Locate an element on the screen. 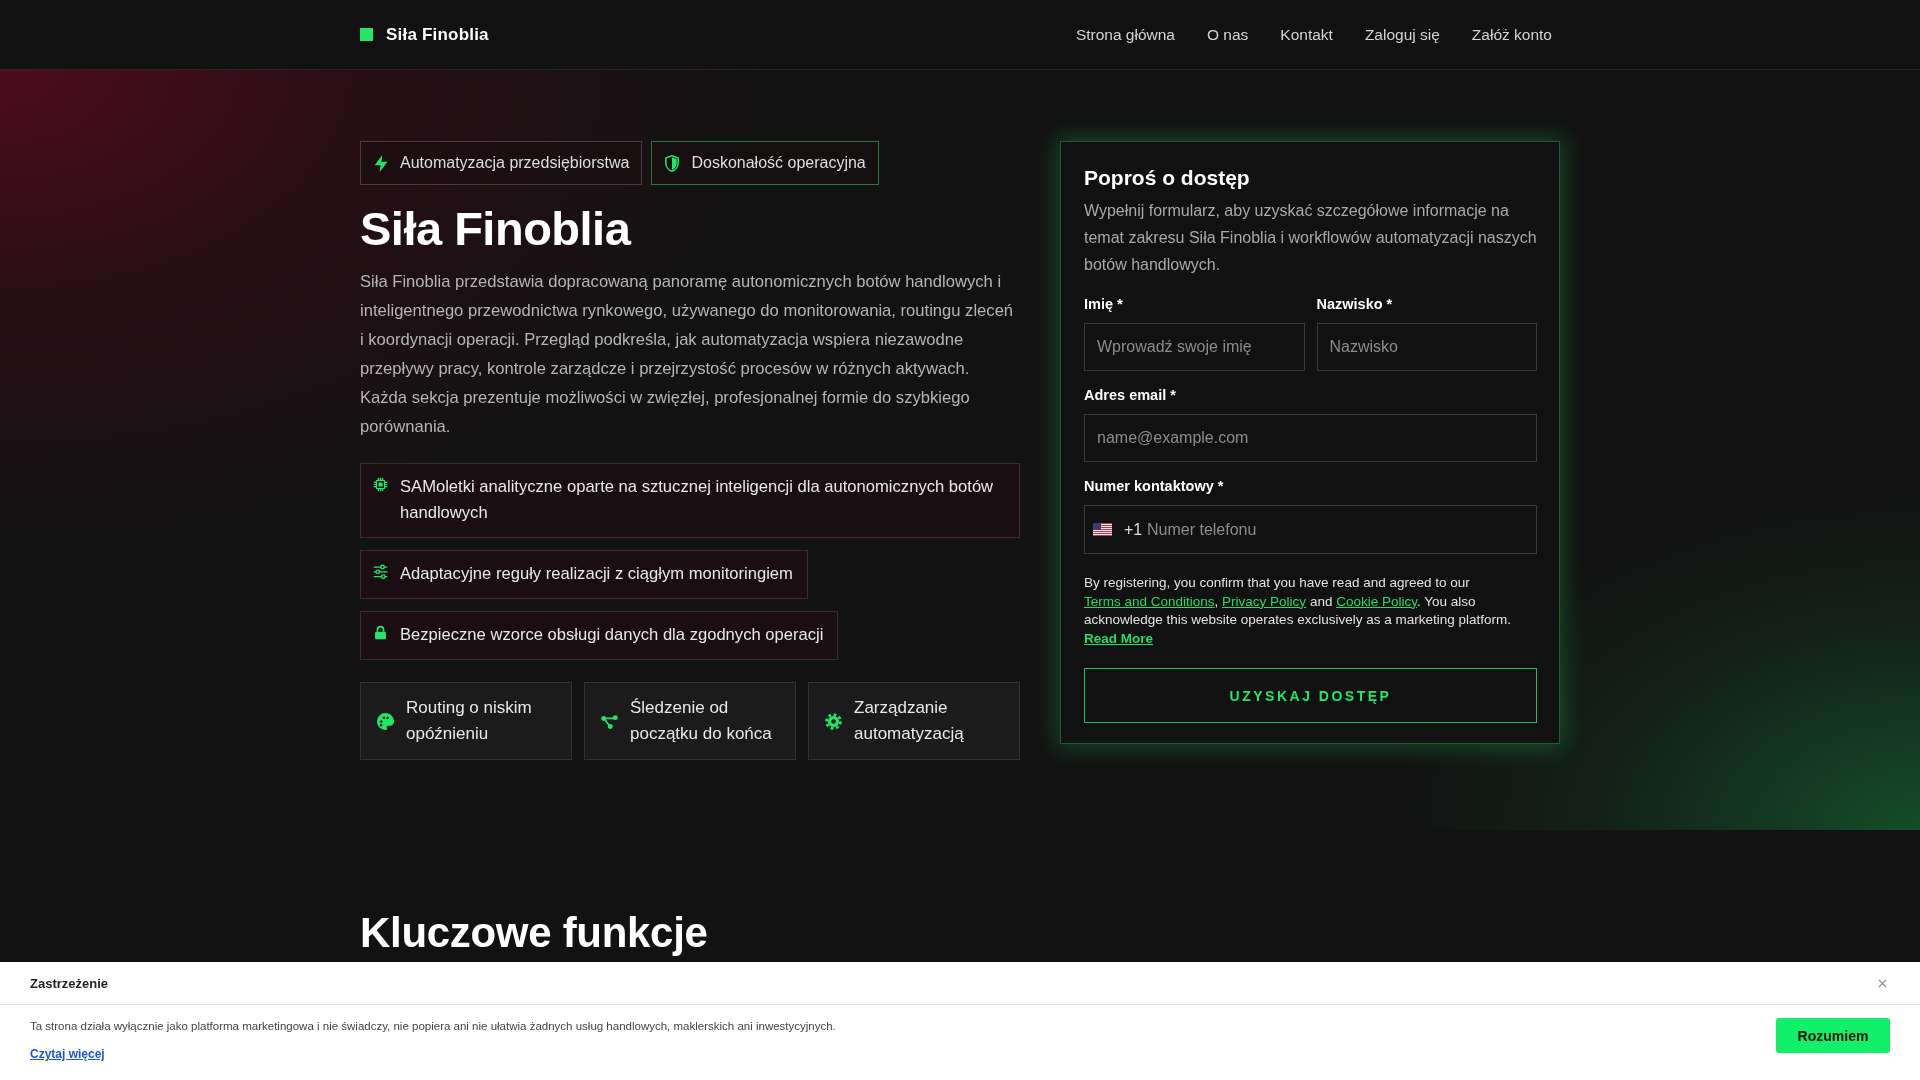  palette-icon is located at coordinates (385, 721).